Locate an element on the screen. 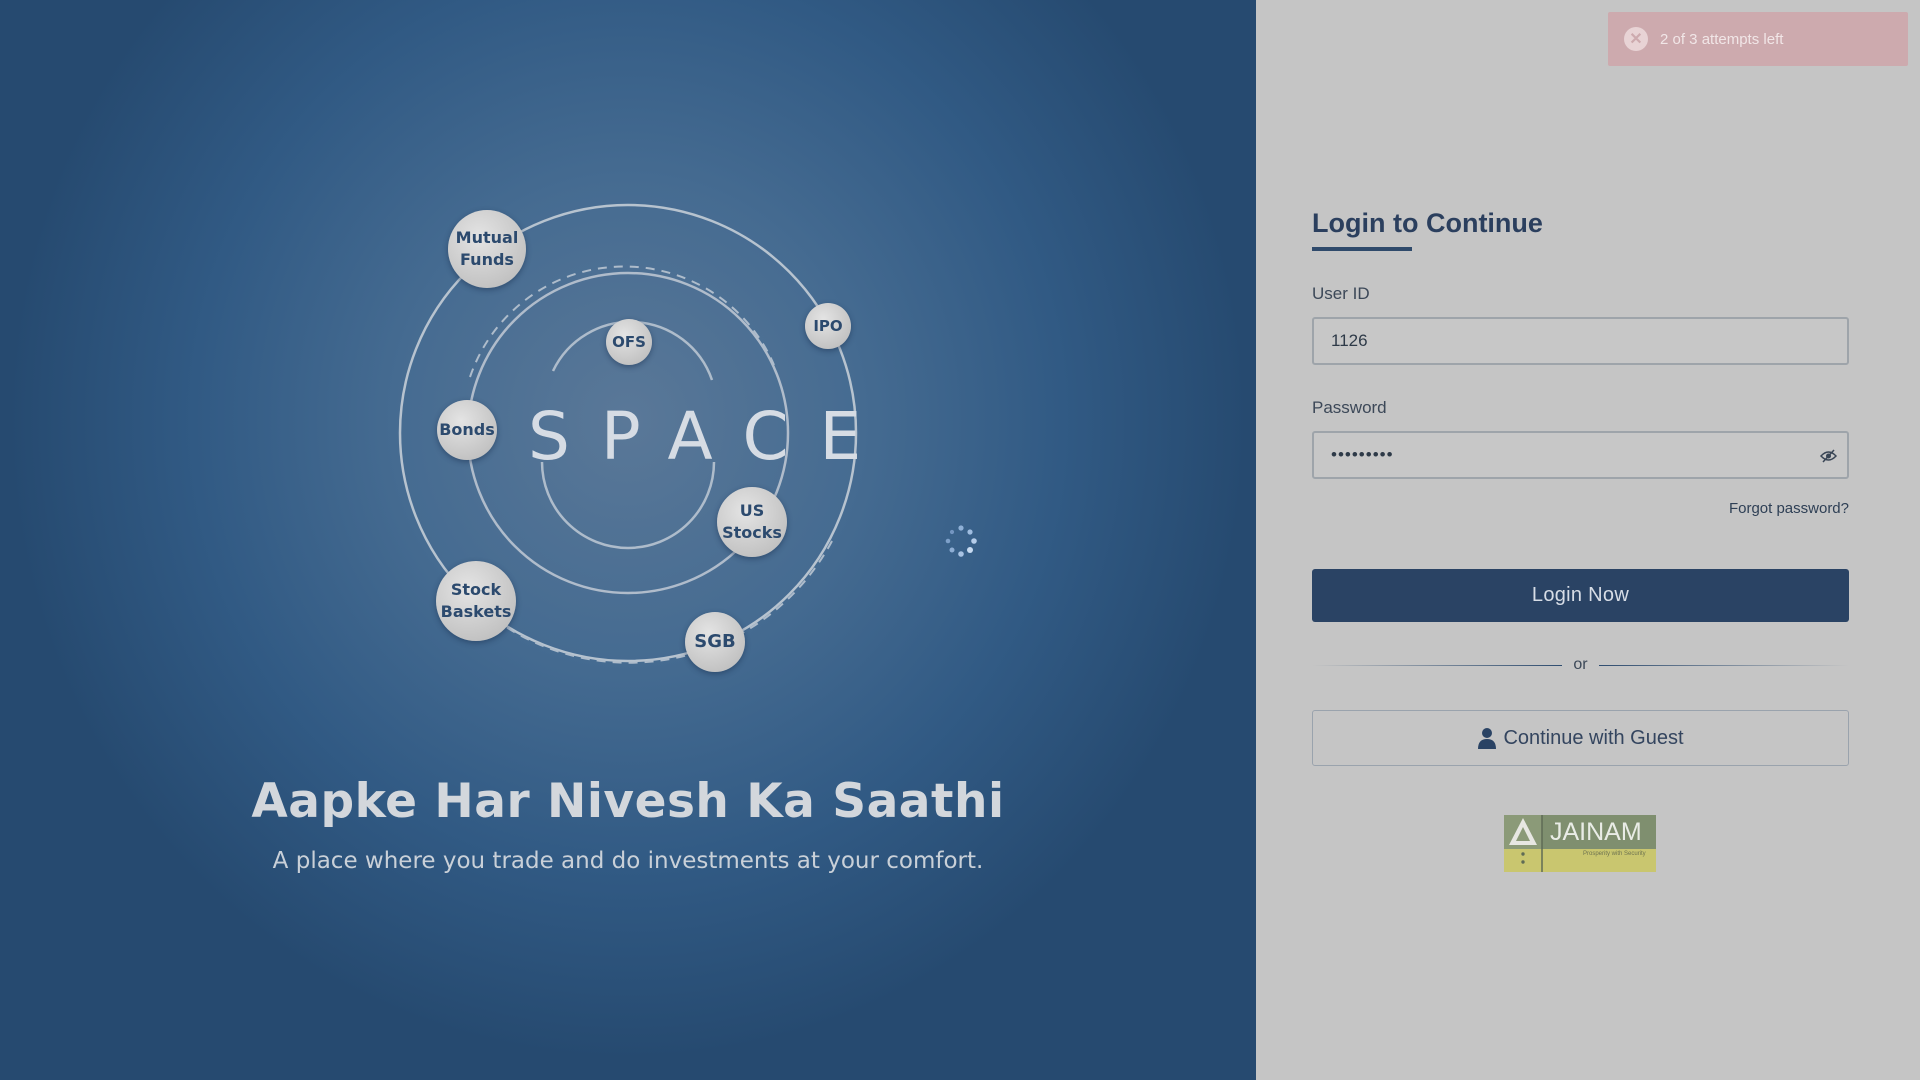 The height and width of the screenshot is (1080, 1920). space-brand-word: SPACE is located at coordinates (710, 436).